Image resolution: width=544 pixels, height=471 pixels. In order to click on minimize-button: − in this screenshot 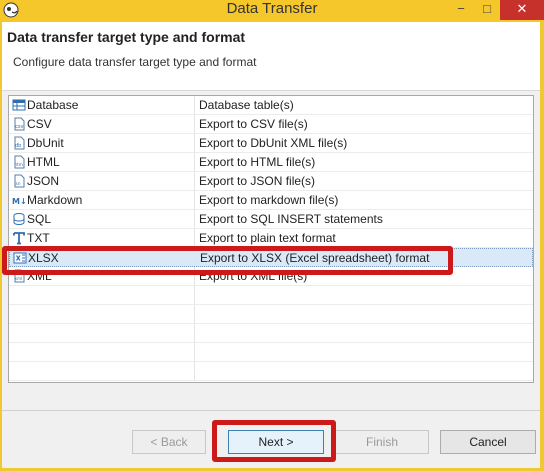, I will do `click(461, 10)`.